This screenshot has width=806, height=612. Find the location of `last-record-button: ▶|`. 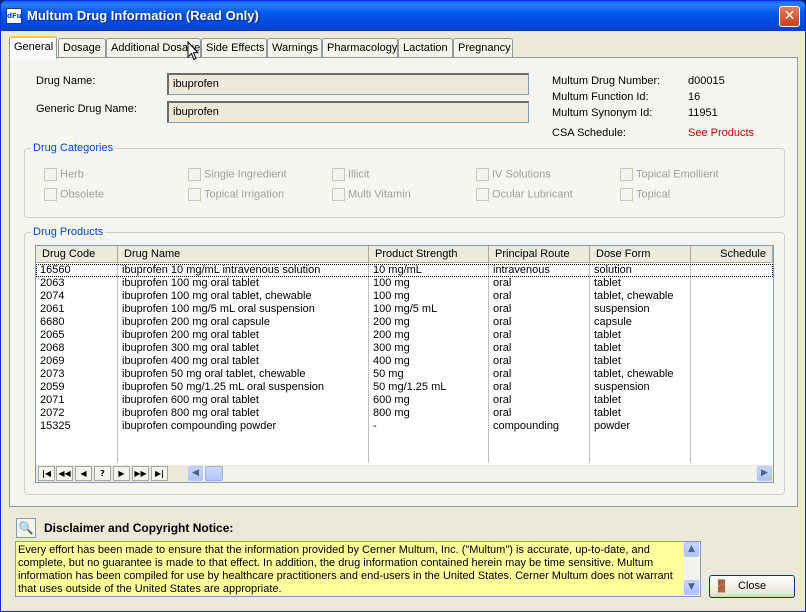

last-record-button: ▶| is located at coordinates (159, 473).